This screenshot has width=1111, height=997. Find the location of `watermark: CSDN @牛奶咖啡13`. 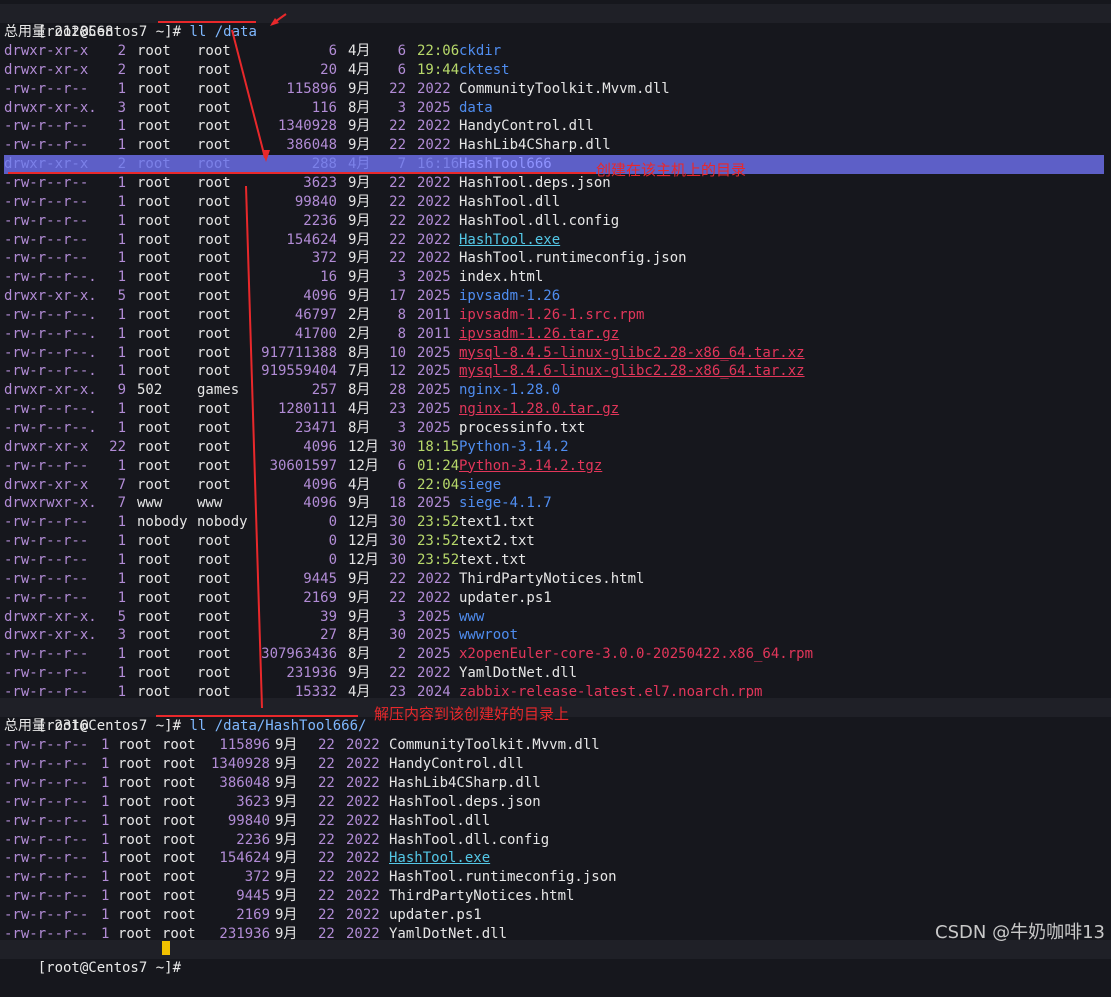

watermark: CSDN @牛奶咖啡13 is located at coordinates (1020, 932).